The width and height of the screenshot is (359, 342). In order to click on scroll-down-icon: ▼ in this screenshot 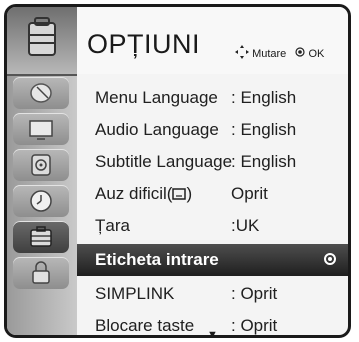, I will do `click(212, 332)`.